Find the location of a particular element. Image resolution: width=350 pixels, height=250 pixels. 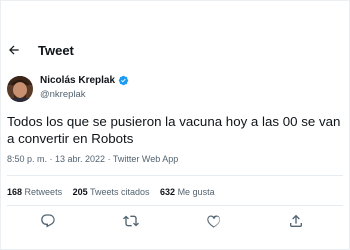

retweets-label: Retweets is located at coordinates (43, 192).